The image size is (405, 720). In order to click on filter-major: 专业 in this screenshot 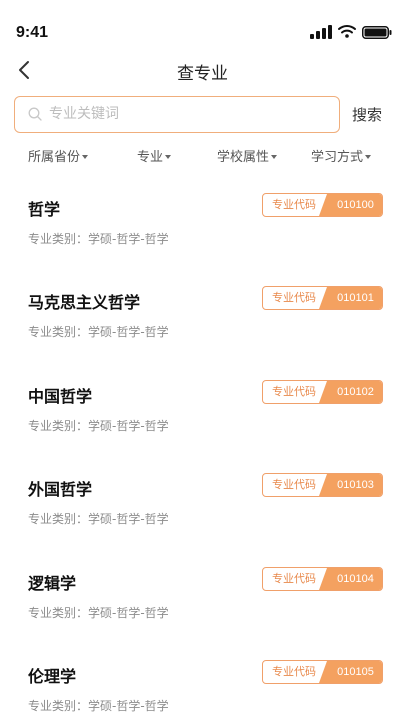, I will do `click(154, 155)`.